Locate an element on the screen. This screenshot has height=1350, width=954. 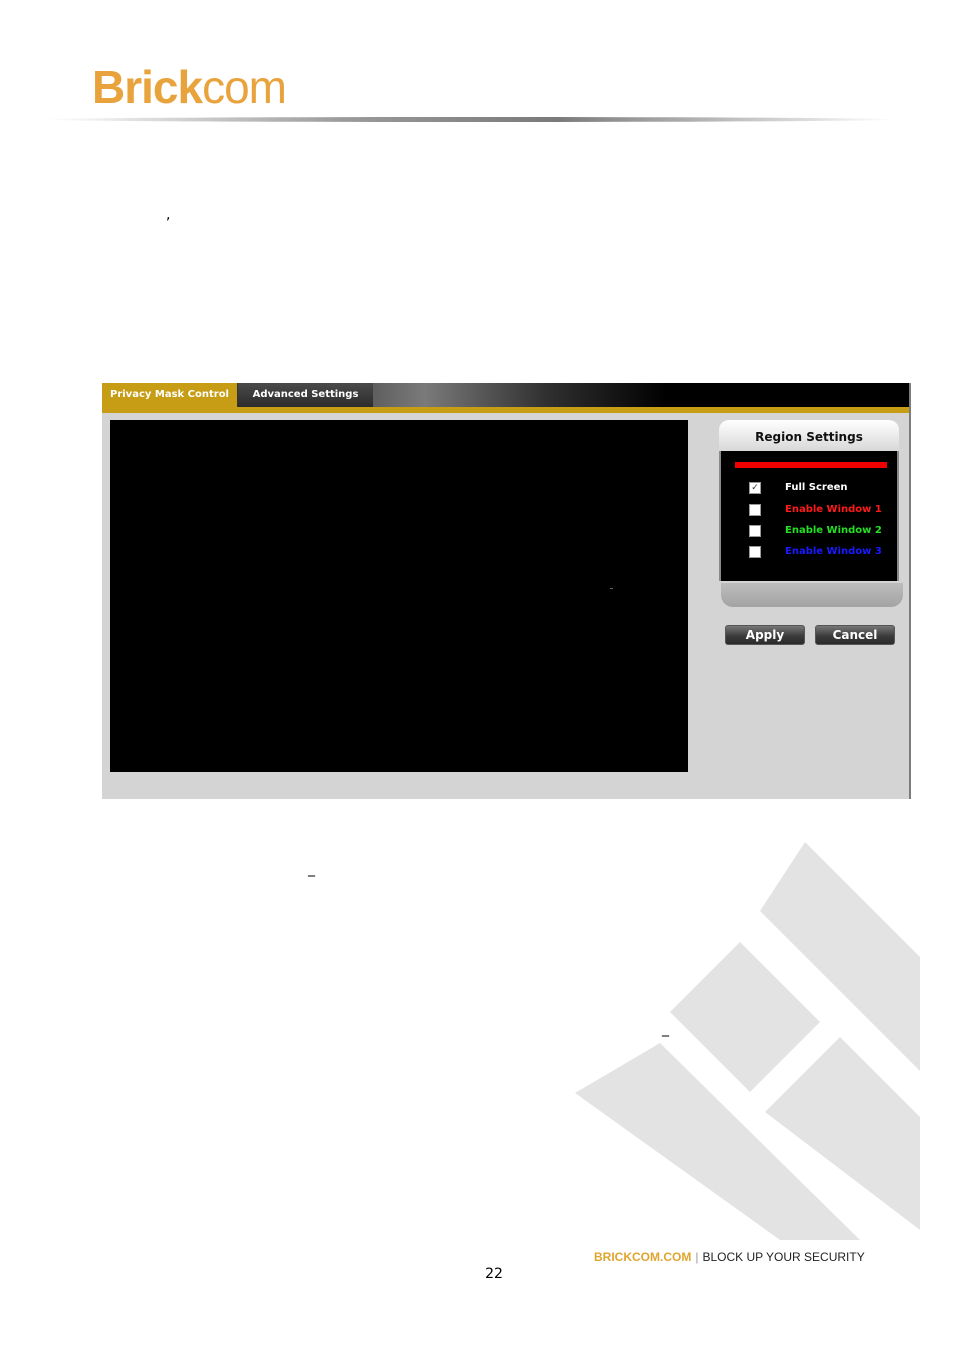
enable-window-3-label: Enable Window 3 is located at coordinates (833, 551).